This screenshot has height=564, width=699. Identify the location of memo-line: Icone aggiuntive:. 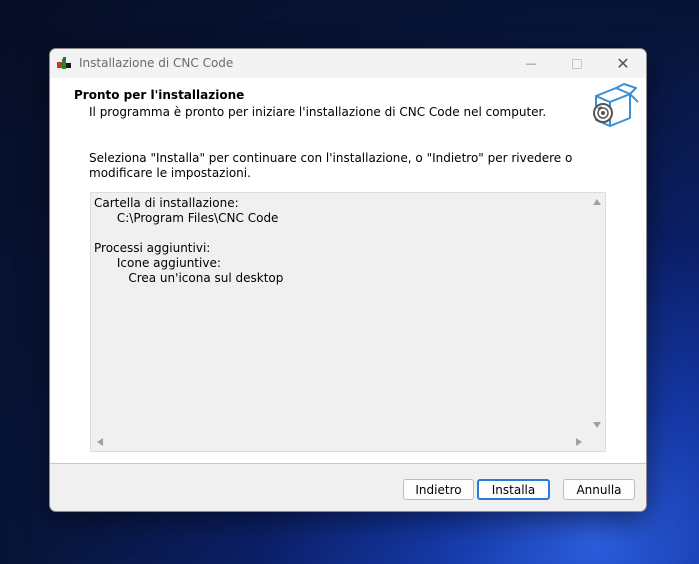
(157, 263).